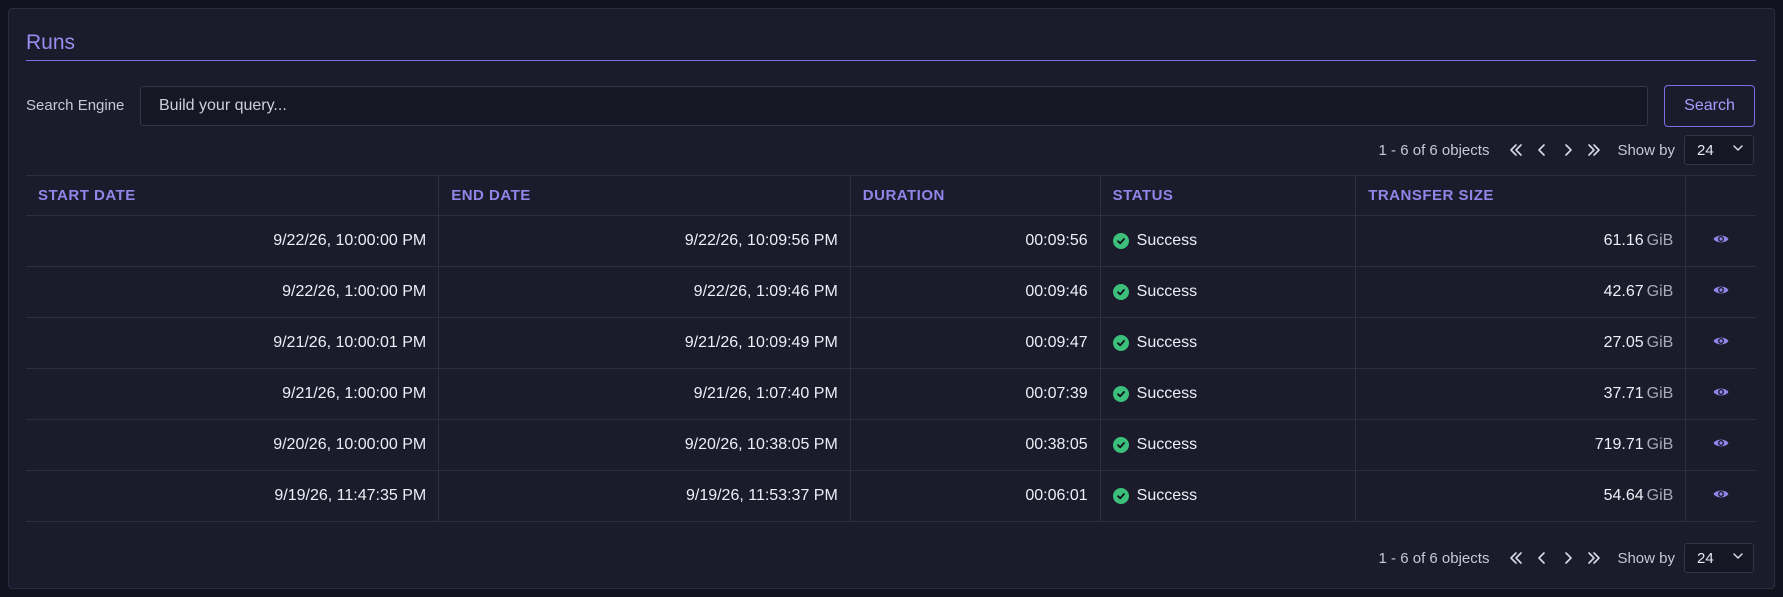  What do you see at coordinates (75, 105) in the screenshot?
I see `search-label: Search Engine` at bounding box center [75, 105].